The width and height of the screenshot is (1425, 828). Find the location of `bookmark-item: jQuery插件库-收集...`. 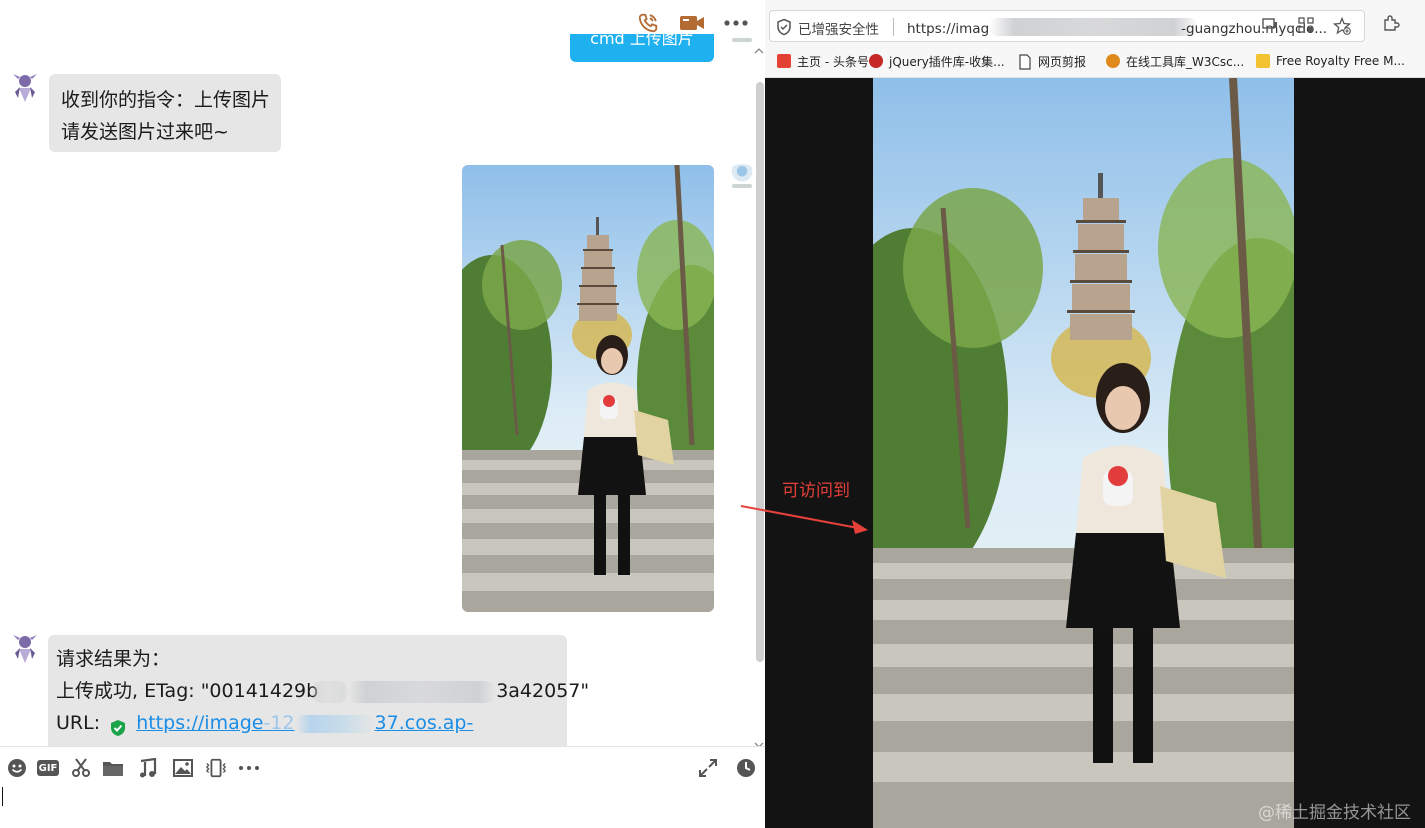

bookmark-item: jQuery插件库-收集... is located at coordinates (937, 61).